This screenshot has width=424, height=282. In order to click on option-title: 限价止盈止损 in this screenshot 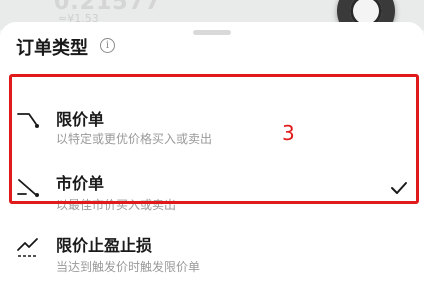, I will do `click(104, 245)`.